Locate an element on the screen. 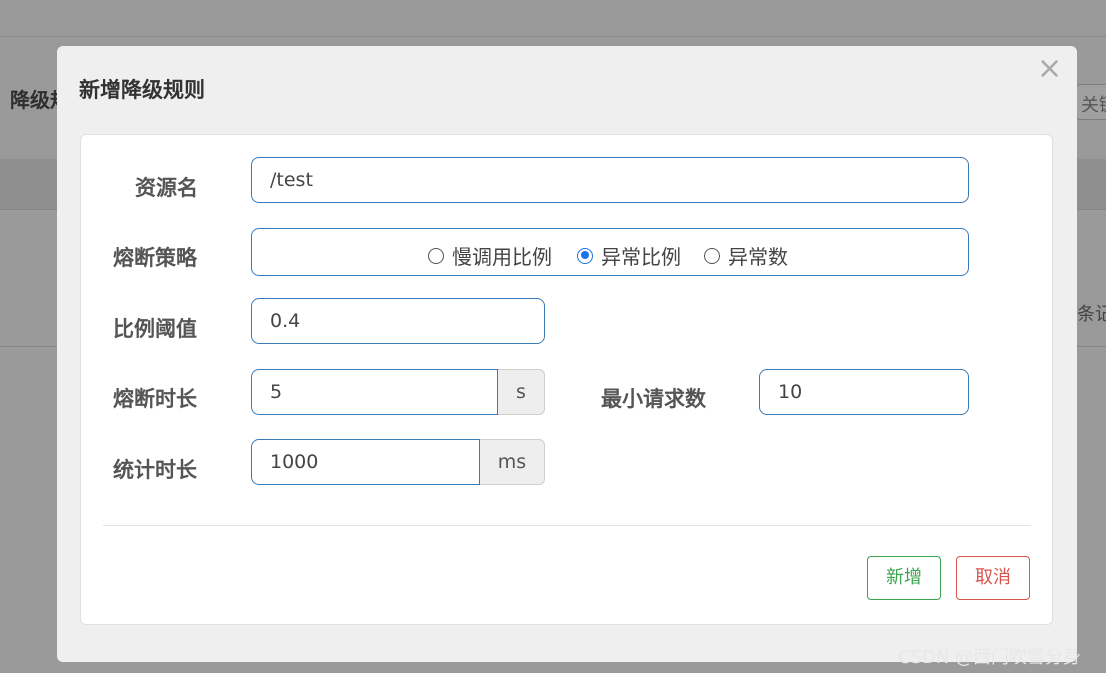  min-requests-input: 10 is located at coordinates (864, 392).